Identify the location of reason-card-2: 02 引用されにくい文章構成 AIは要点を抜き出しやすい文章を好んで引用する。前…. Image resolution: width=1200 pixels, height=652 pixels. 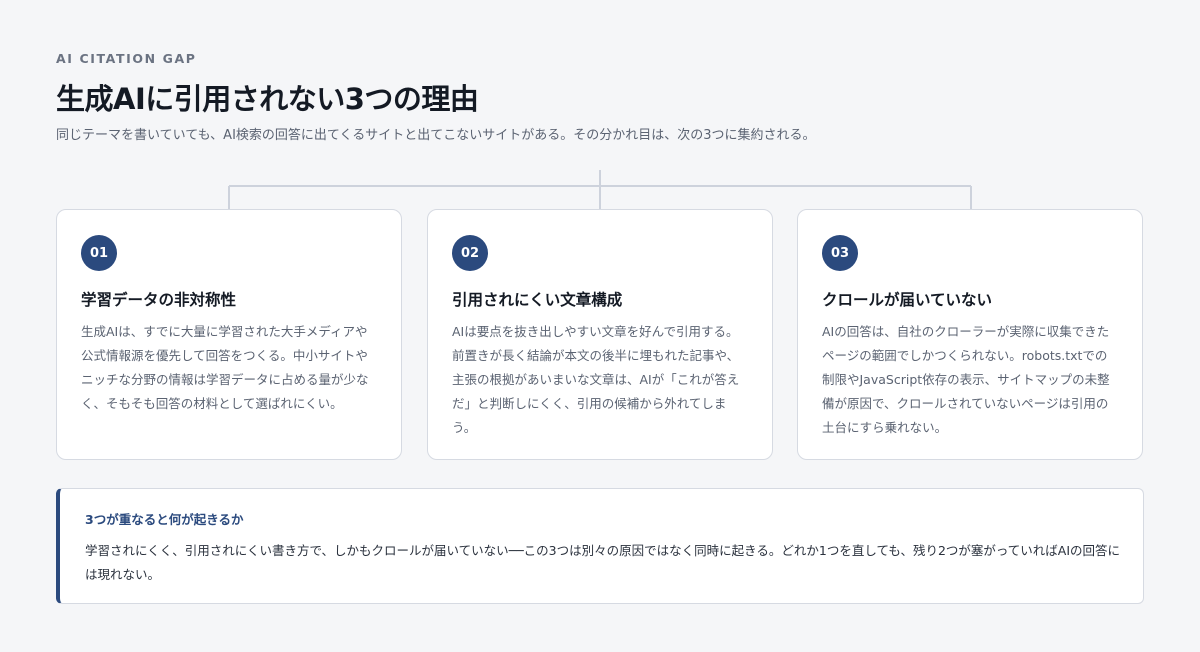
(600, 334).